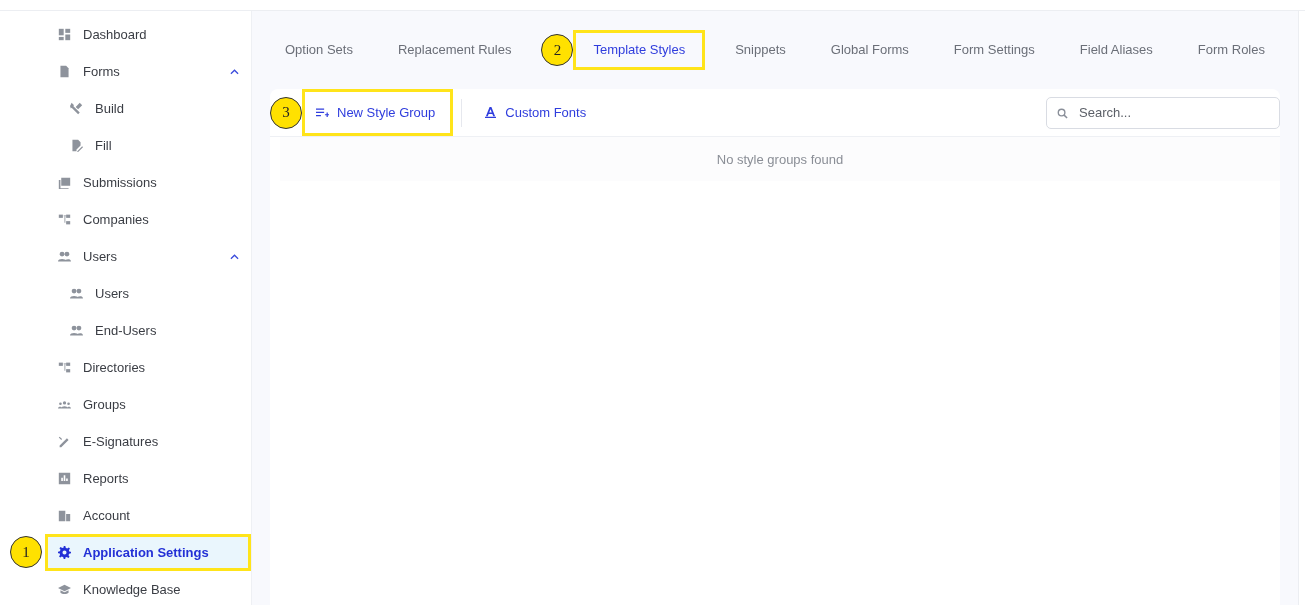 This screenshot has width=1305, height=605. I want to click on callout-badge: 3, so click(286, 112).